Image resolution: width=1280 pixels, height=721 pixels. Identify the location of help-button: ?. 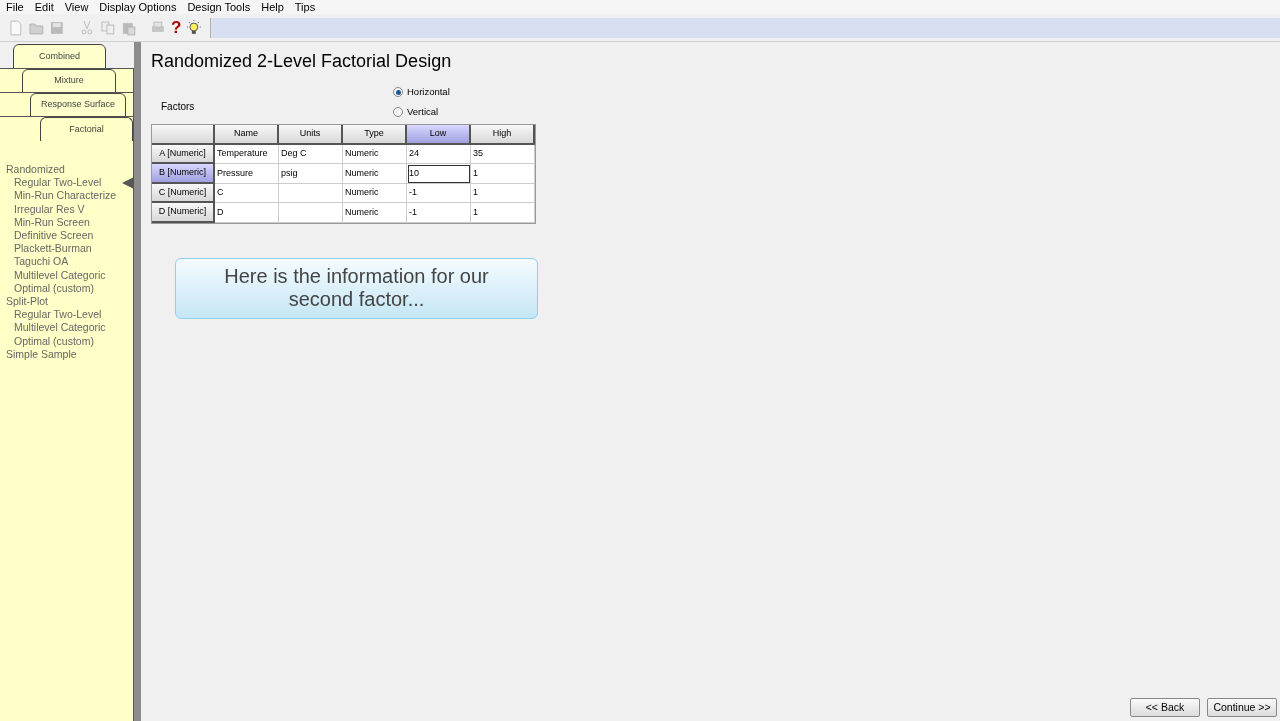
(176, 27).